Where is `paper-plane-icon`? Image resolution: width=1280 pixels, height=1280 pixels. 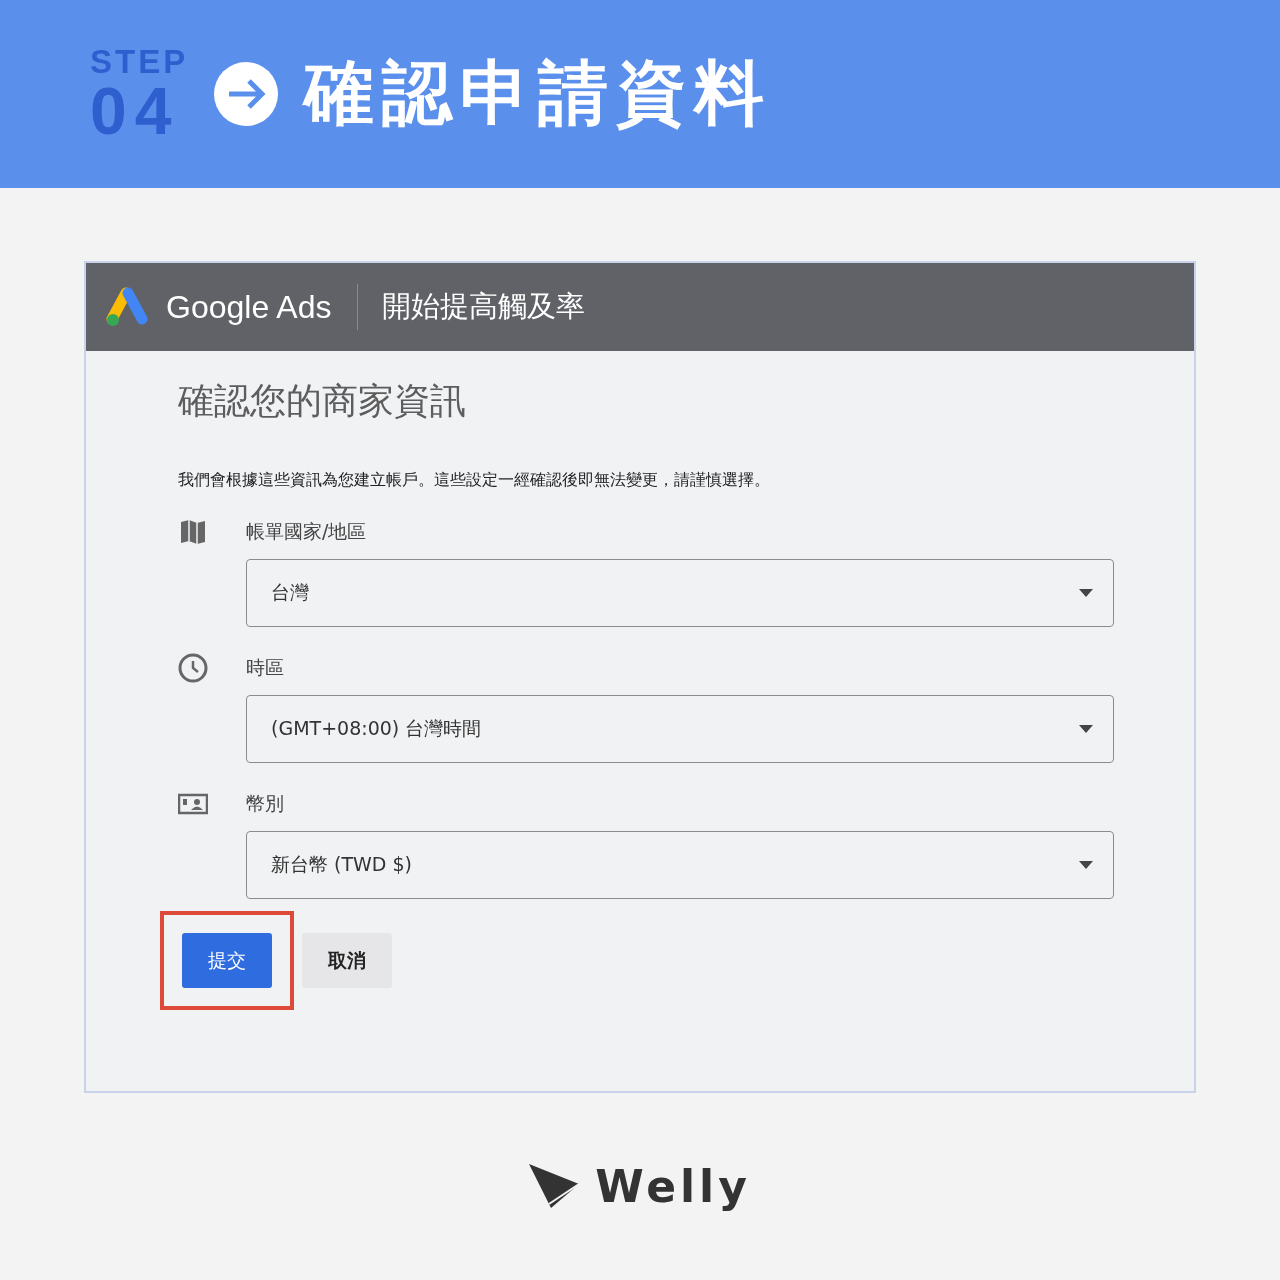 paper-plane-icon is located at coordinates (555, 1186).